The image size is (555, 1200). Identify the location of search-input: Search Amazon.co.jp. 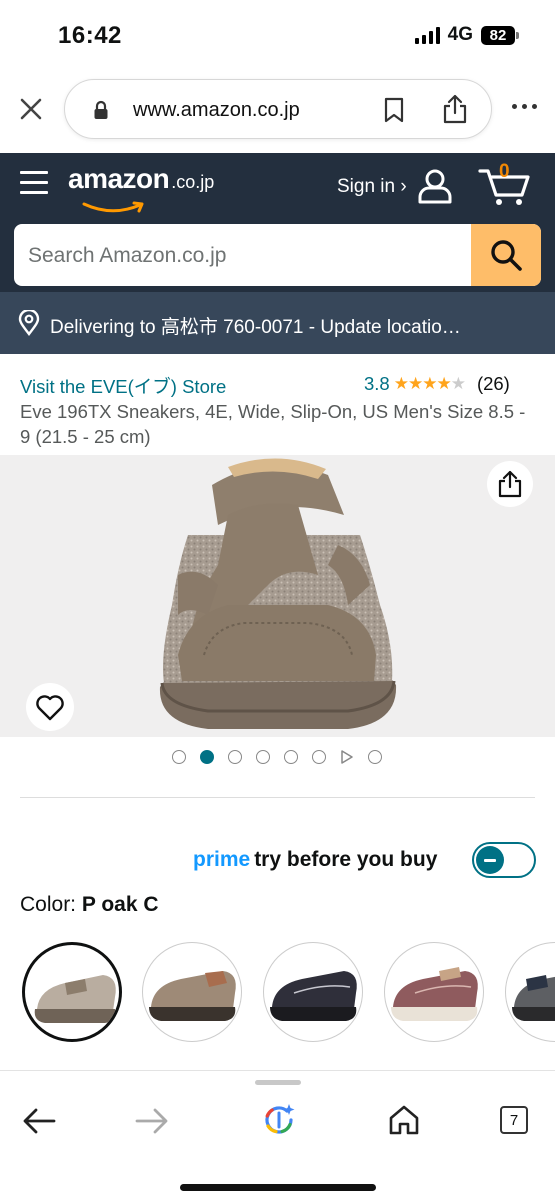
(127, 256).